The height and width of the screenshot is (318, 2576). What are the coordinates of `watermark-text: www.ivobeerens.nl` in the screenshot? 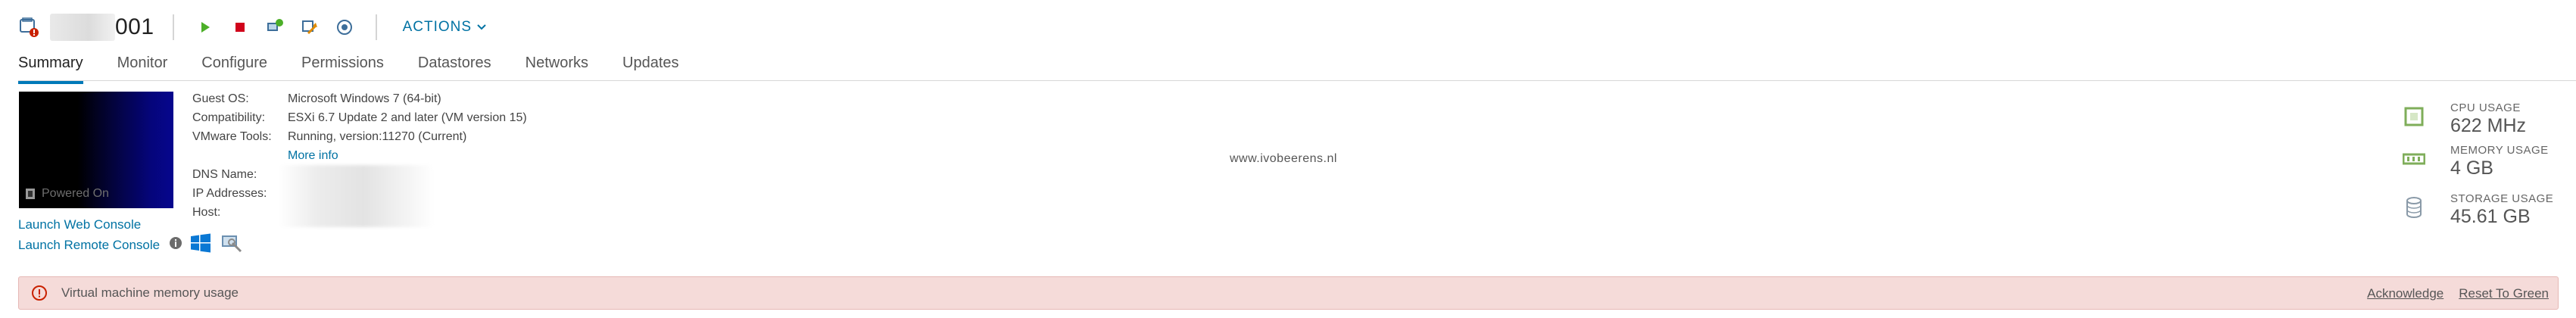 It's located at (1283, 158).